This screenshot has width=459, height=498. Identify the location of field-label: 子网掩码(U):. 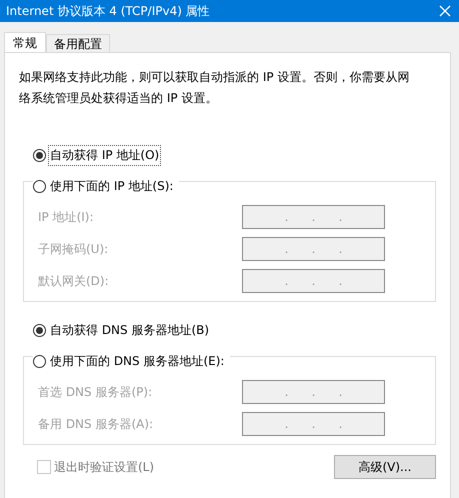
(73, 249).